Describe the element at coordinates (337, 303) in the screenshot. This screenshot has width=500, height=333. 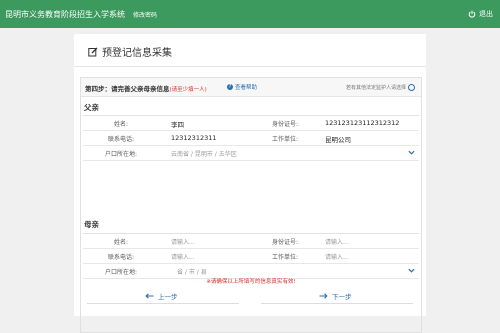
I see `next-button-underline` at that location.